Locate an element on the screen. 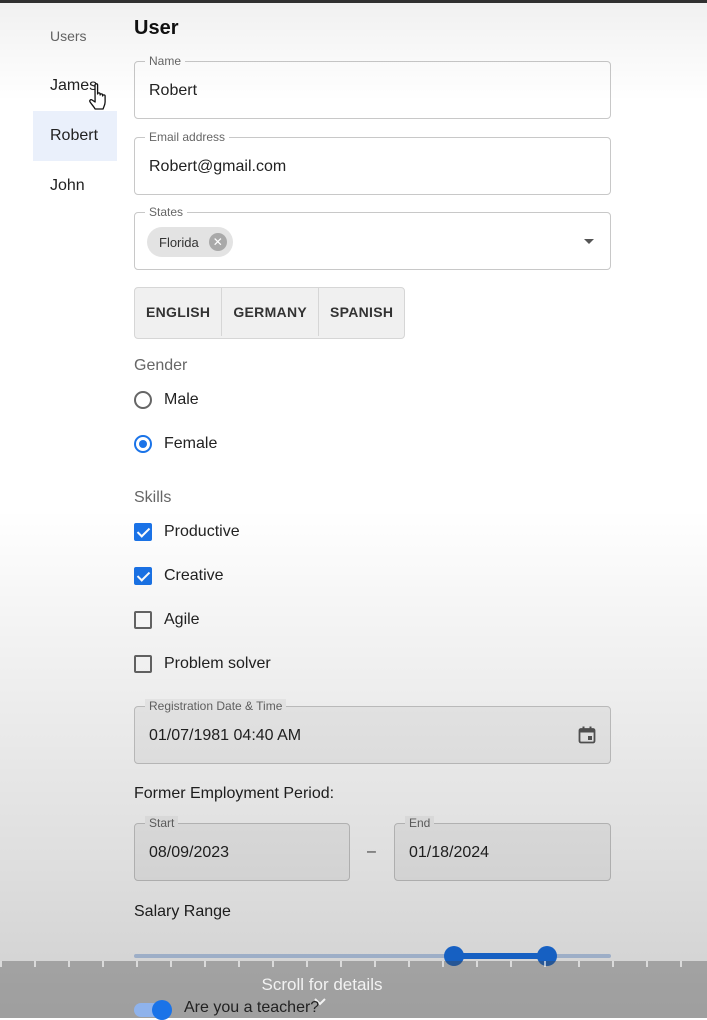  teacher-toggle-switch is located at coordinates (153, 1009).